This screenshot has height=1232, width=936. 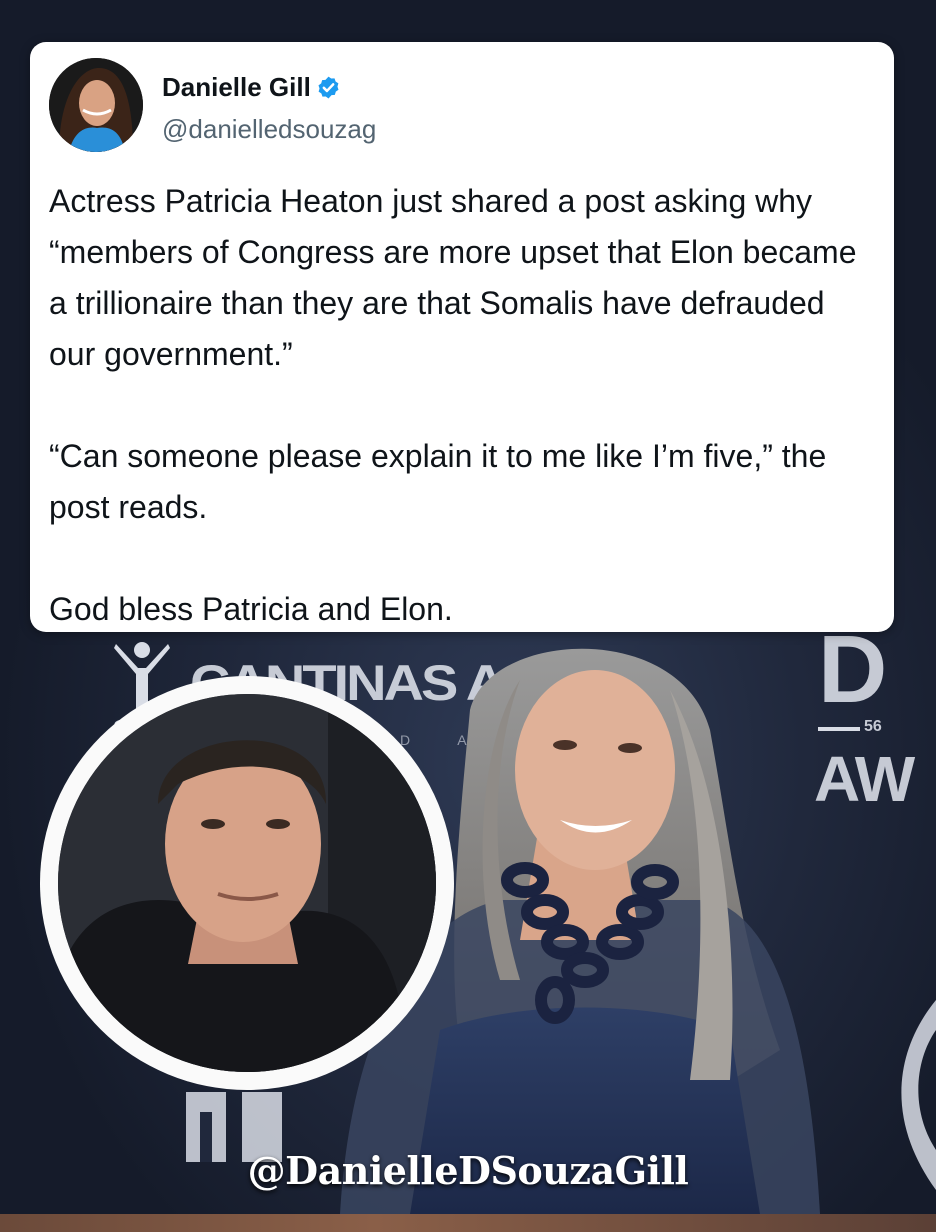 I want to click on elon-musk-photo, so click(x=247, y=883).